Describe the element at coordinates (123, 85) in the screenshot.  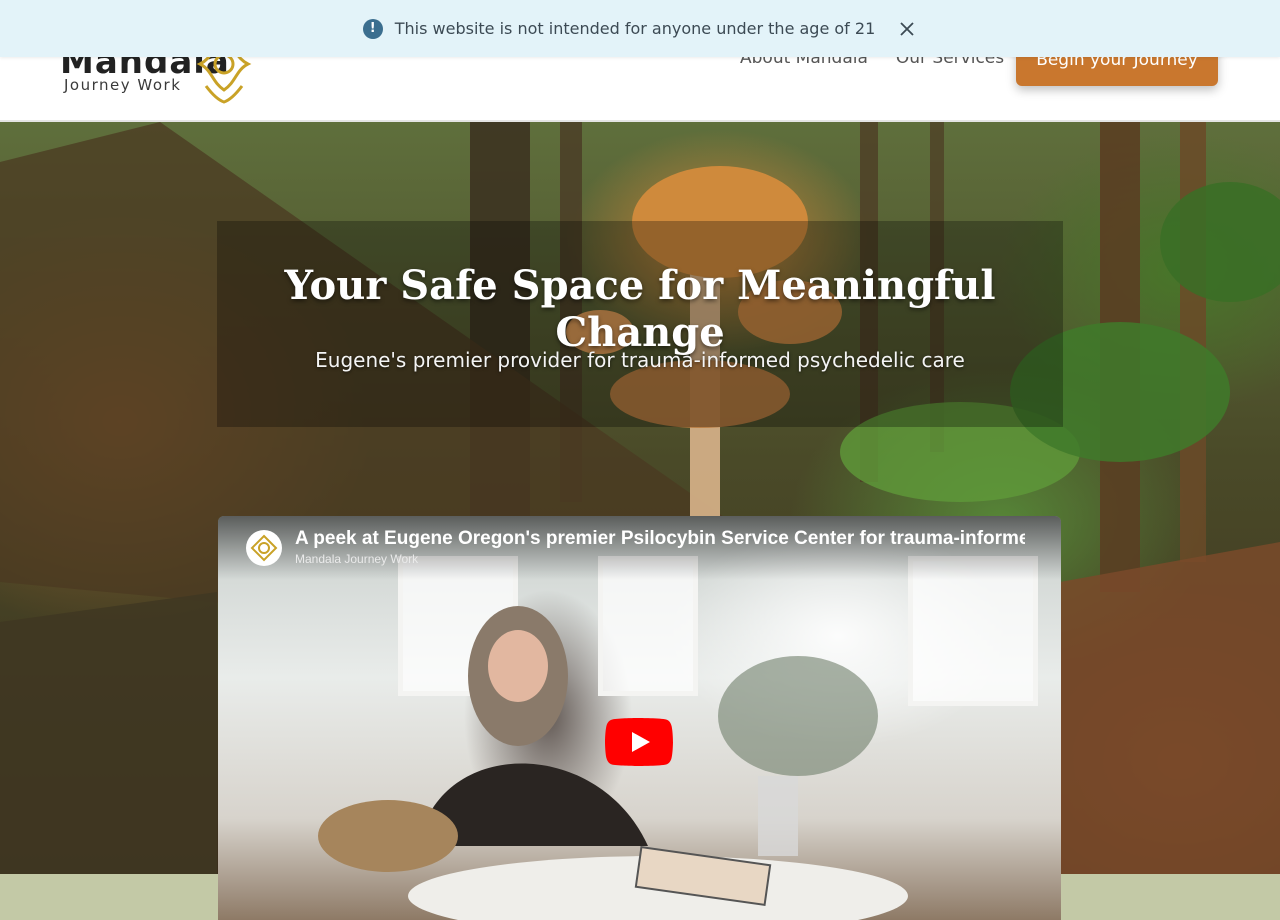
I see `logo-subtitle: Journey Work` at that location.